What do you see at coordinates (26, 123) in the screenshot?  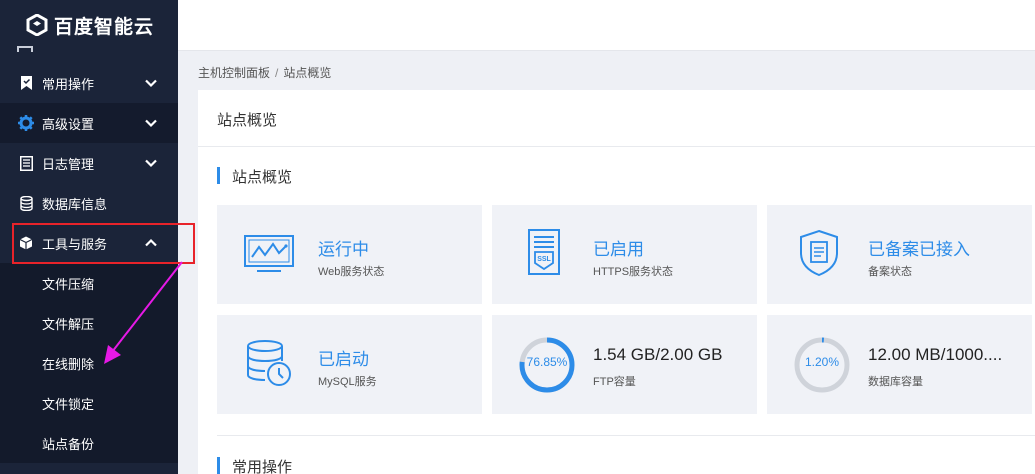 I see `gear-icon` at bounding box center [26, 123].